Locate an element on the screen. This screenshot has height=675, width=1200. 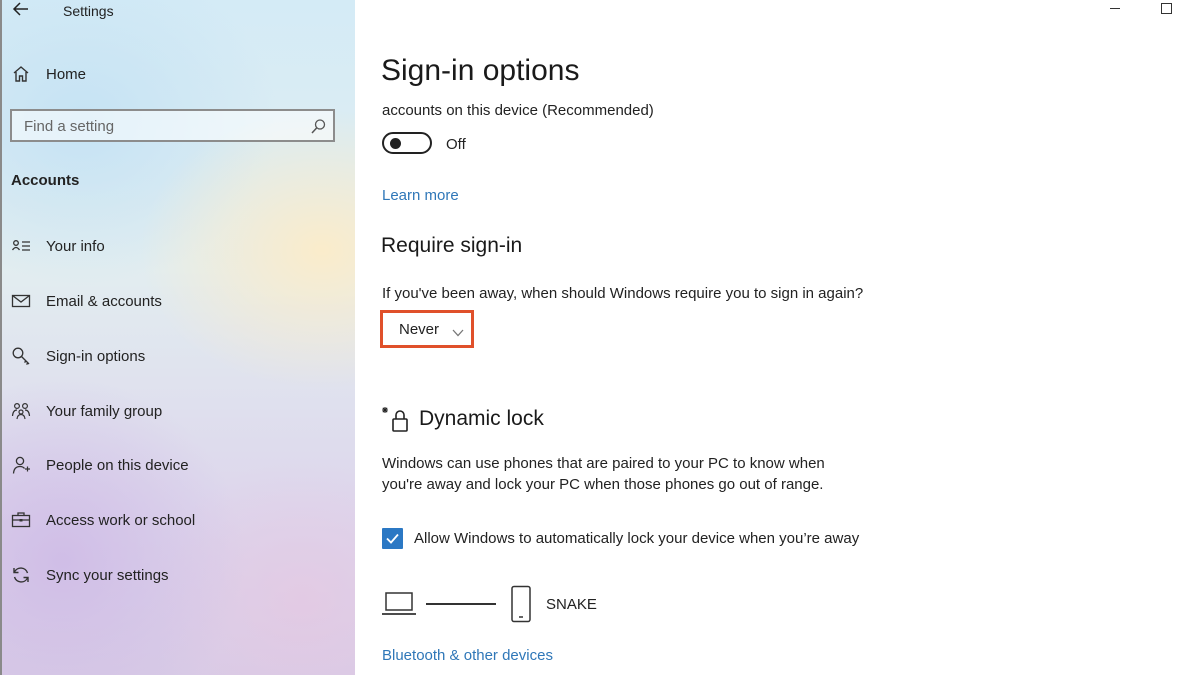
partial-setting-label: accounts on this device (Recommended) is located at coordinates (518, 110).